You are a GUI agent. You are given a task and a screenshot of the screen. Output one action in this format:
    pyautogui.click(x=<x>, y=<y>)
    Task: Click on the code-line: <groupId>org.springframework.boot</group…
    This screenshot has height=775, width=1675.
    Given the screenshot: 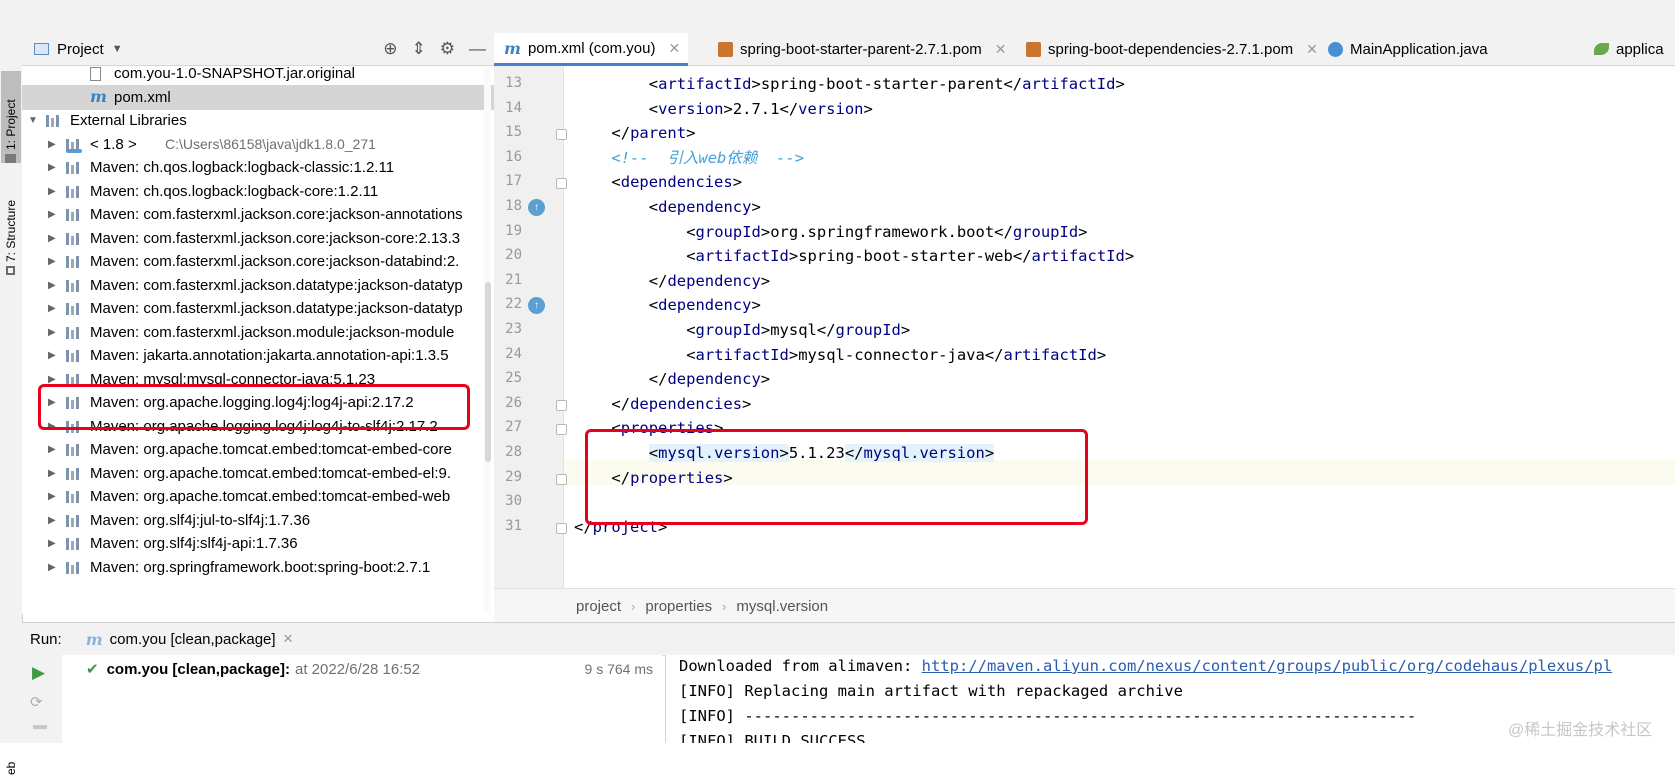 What is the action you would take?
    pyautogui.click(x=886, y=232)
    